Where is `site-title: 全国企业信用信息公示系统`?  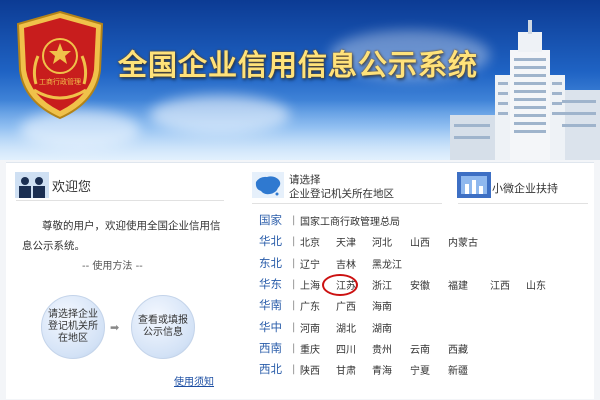
site-title: 全国企业信用信息公示系统 is located at coordinates (298, 65).